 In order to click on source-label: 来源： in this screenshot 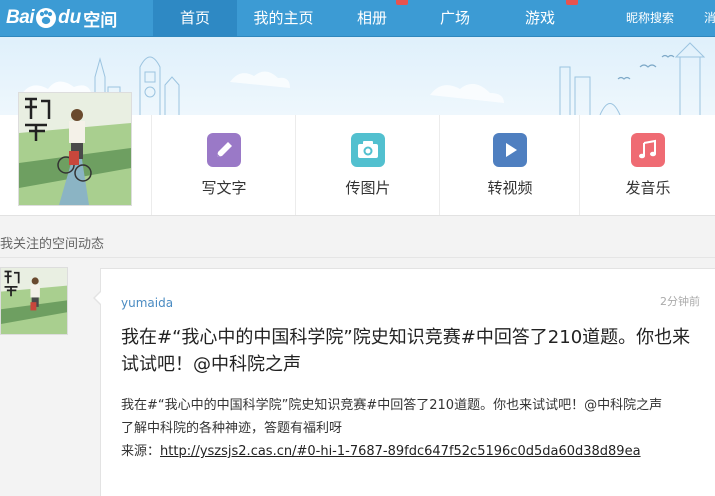, I will do `click(141, 451)`.